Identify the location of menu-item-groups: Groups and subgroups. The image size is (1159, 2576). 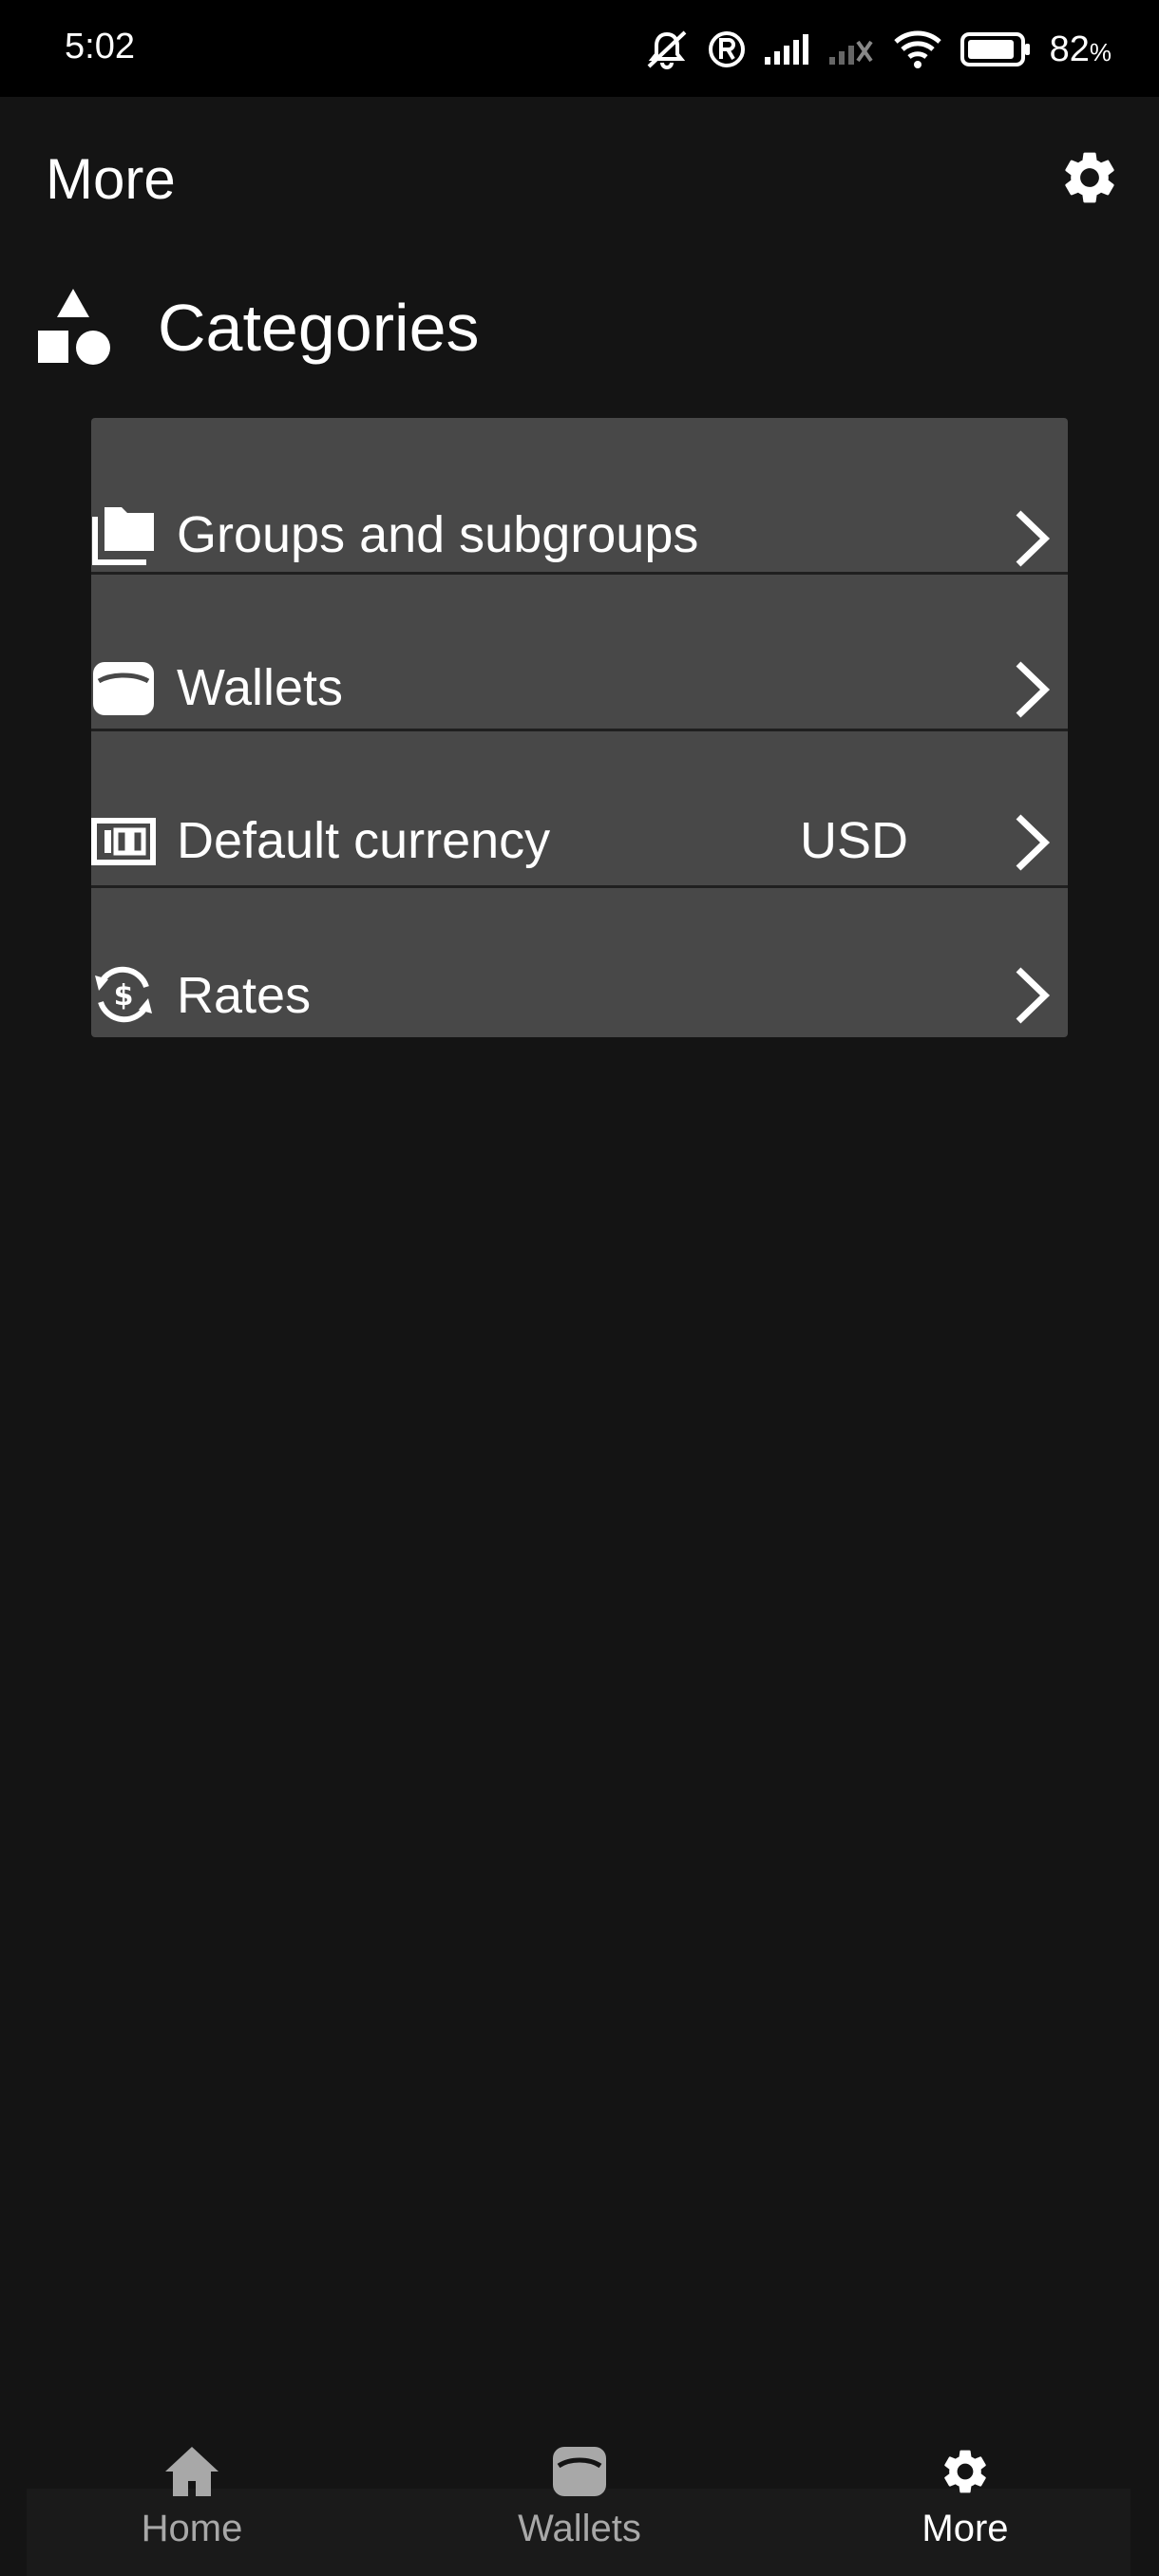
(579, 495).